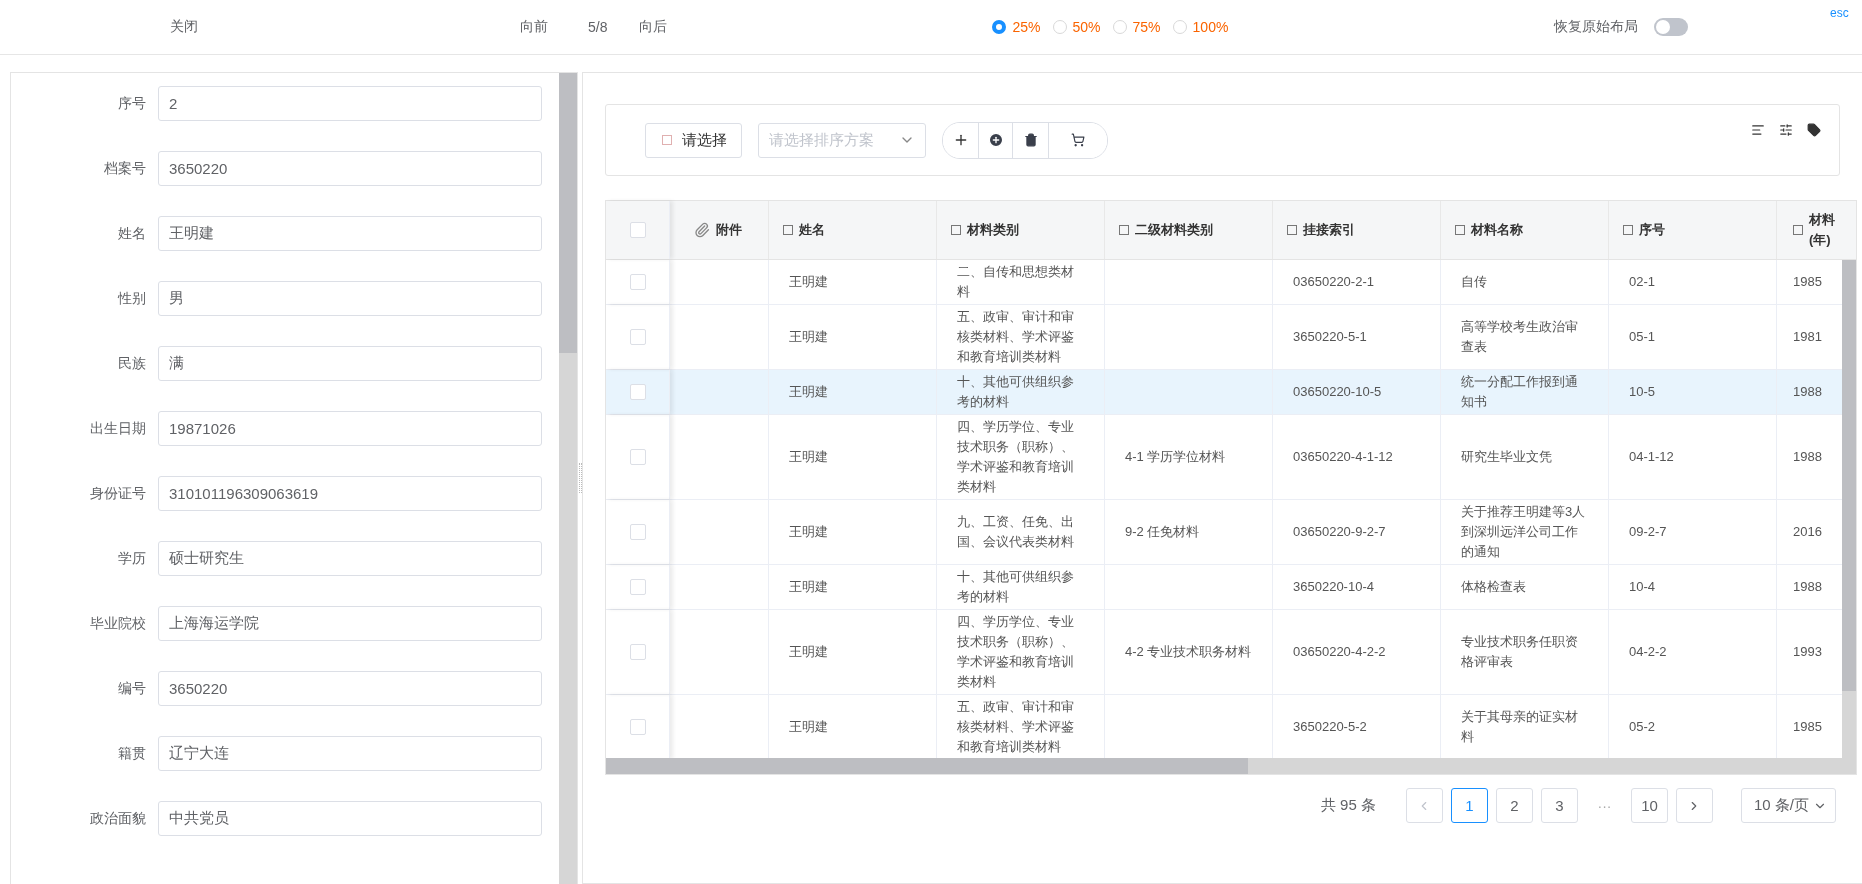  Describe the element at coordinates (350, 558) in the screenshot. I see `input-field: 硕士研究生` at that location.